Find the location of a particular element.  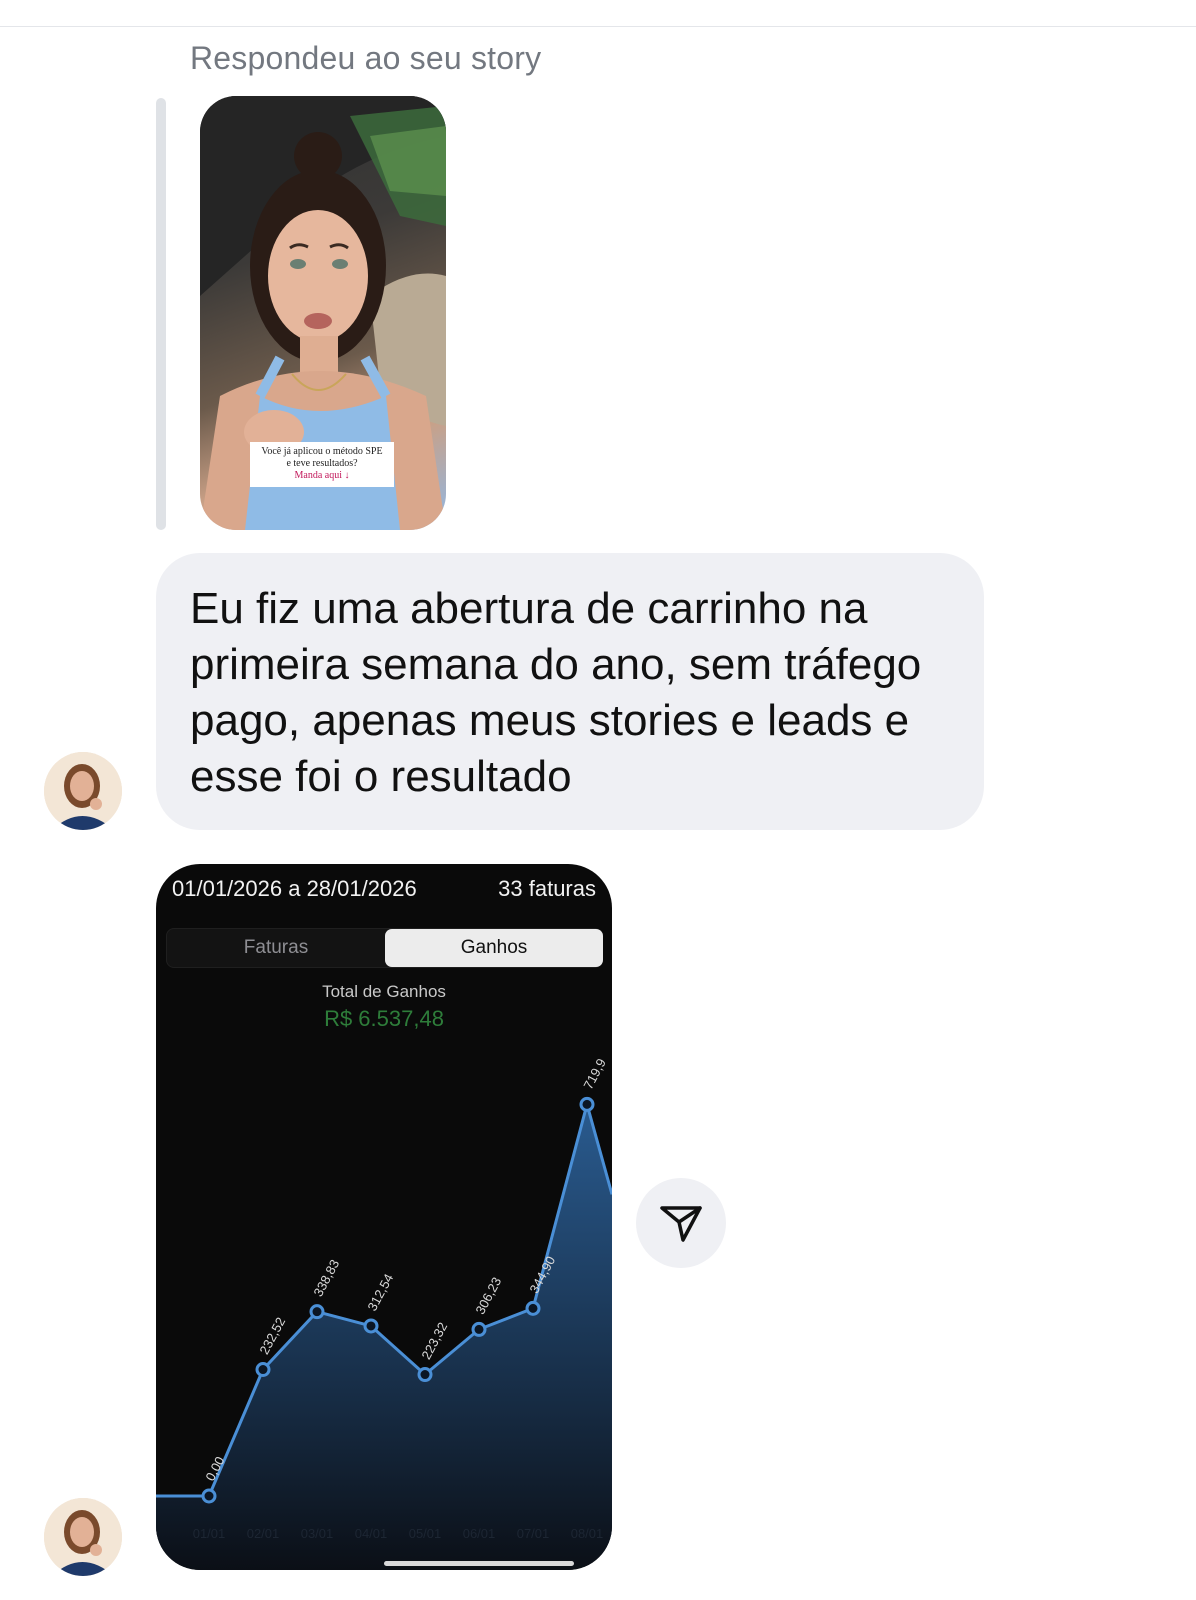

chart-x-tick: 01/01 is located at coordinates (209, 1533).